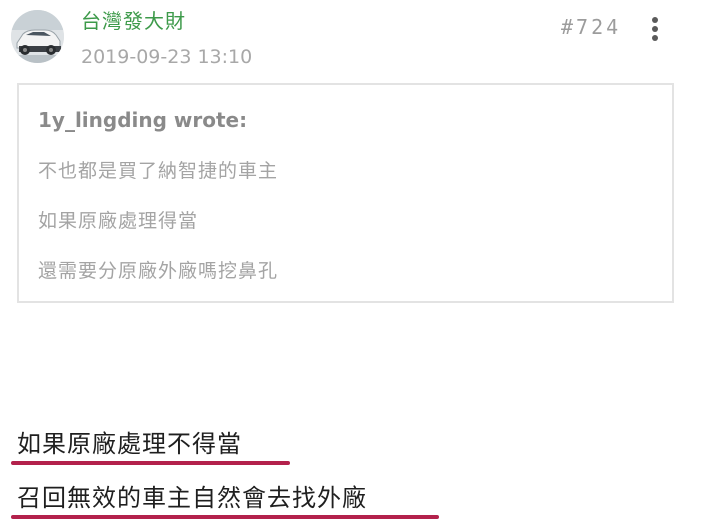 This screenshot has height=530, width=720. I want to click on reply-line: 召回無效的車主自然會去找外廠, so click(192, 498).